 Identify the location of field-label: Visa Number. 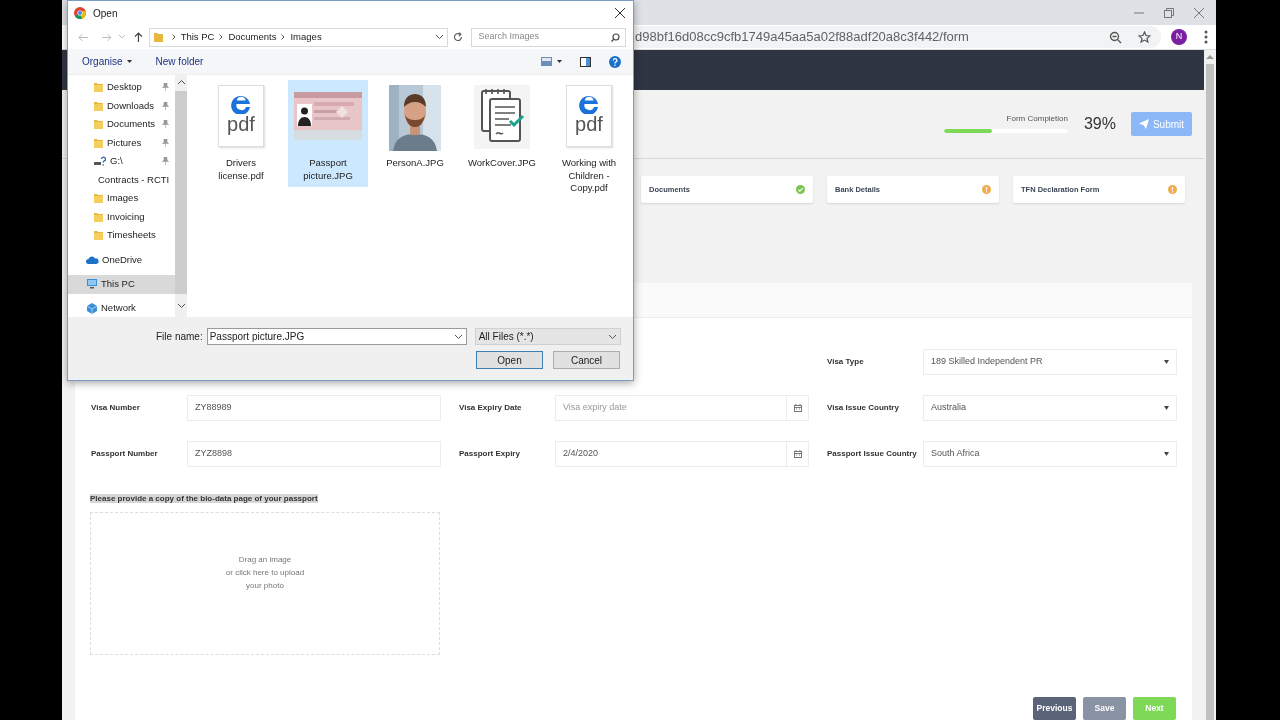
(116, 408).